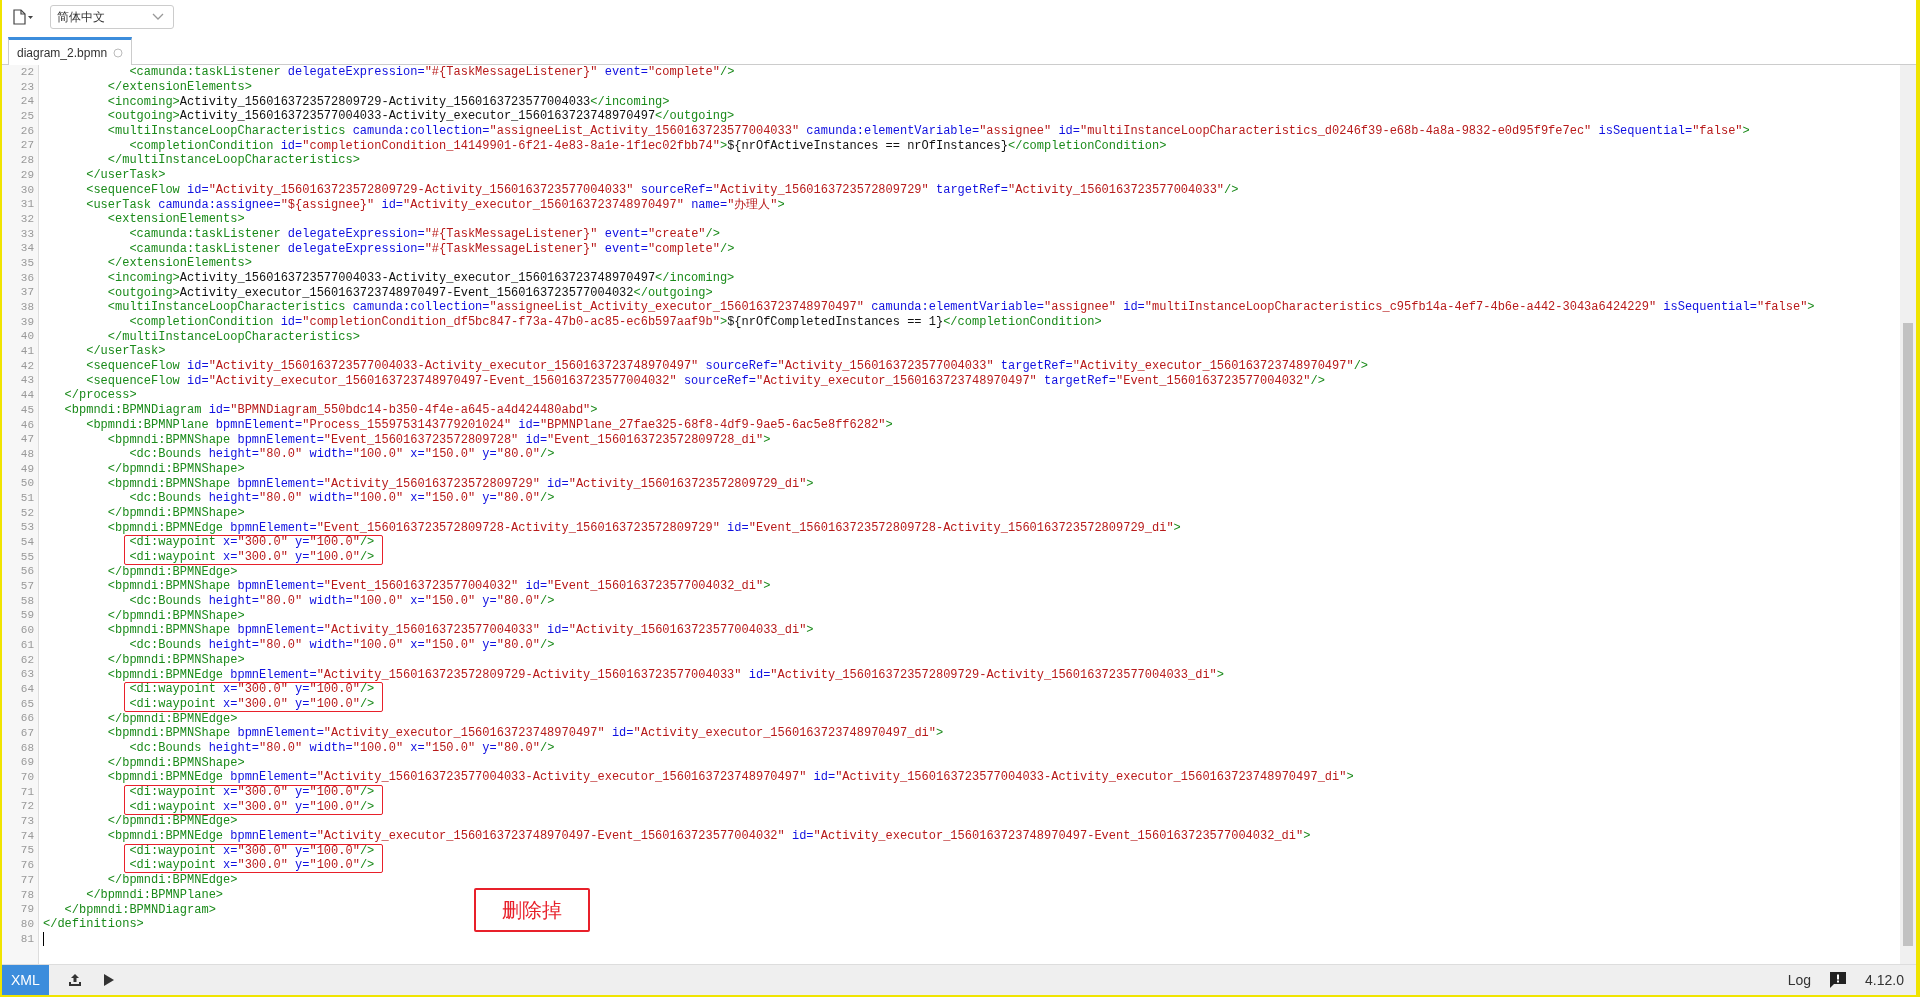 This screenshot has width=1920, height=997. Describe the element at coordinates (27, 395) in the screenshot. I see `line-number: 44` at that location.